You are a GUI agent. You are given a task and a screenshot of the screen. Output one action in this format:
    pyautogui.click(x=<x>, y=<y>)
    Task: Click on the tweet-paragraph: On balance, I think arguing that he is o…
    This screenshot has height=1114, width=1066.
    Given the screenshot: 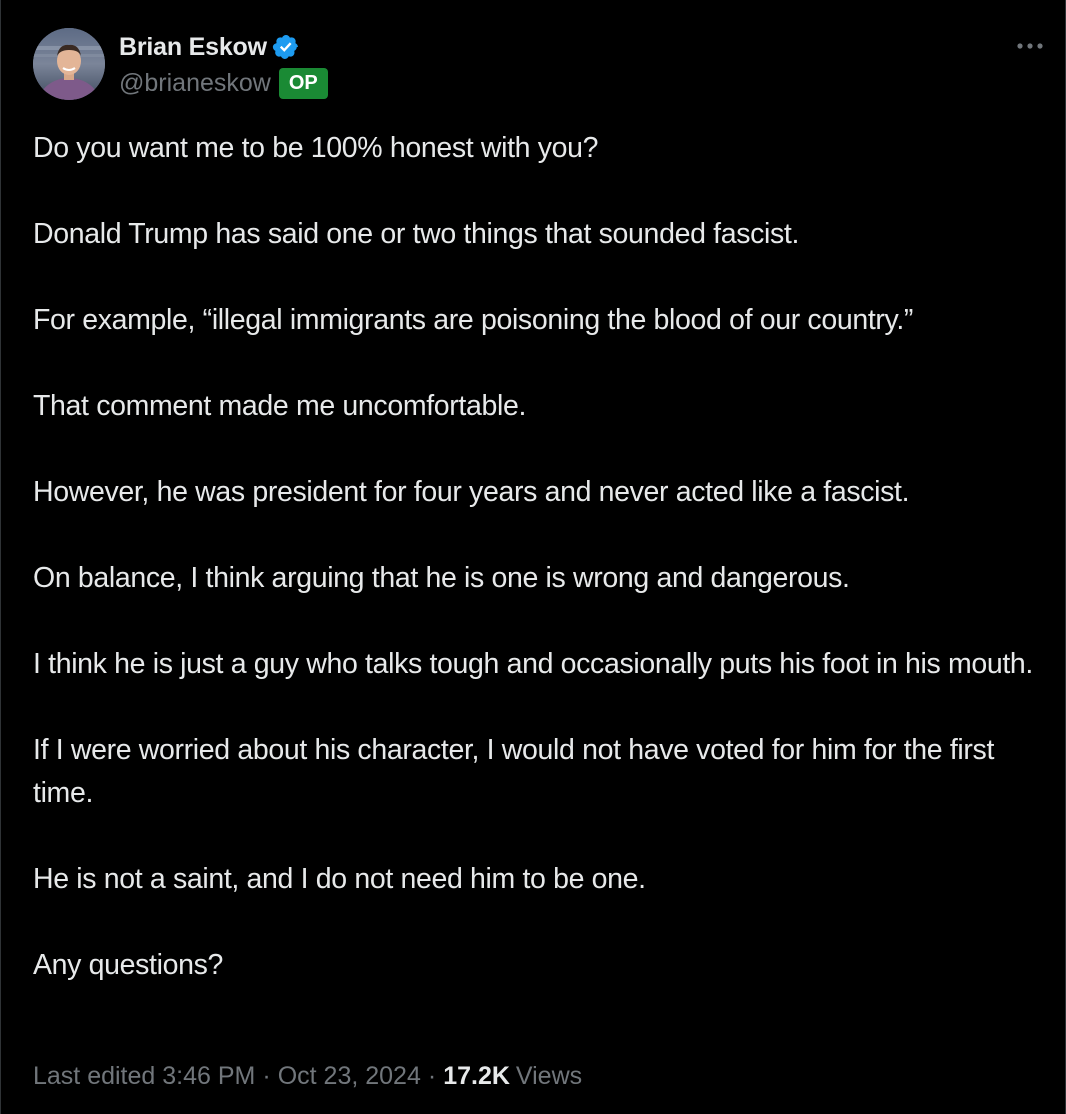 What is the action you would take?
    pyautogui.click(x=441, y=578)
    